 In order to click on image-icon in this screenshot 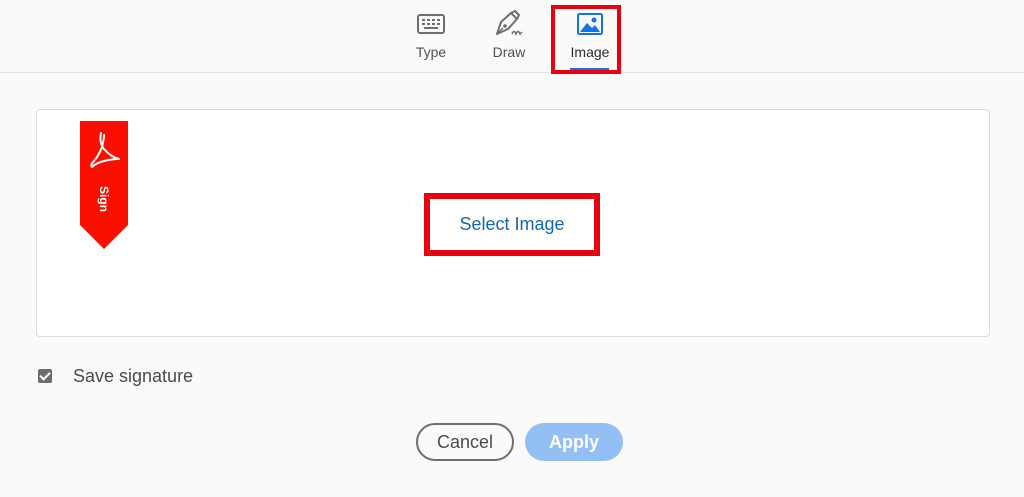, I will do `click(590, 24)`.